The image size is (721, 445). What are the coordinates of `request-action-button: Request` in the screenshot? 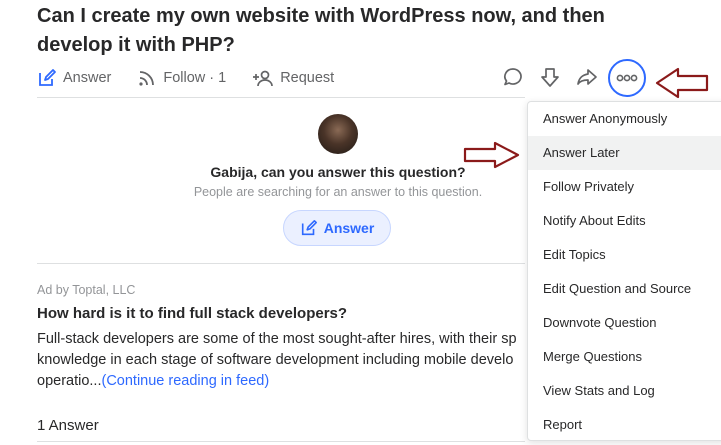 It's located at (293, 78).